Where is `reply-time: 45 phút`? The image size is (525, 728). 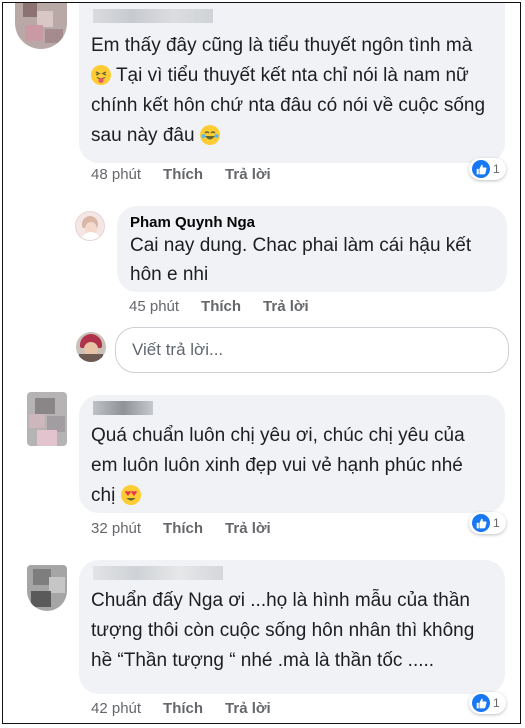
reply-time: 45 phút is located at coordinates (154, 306).